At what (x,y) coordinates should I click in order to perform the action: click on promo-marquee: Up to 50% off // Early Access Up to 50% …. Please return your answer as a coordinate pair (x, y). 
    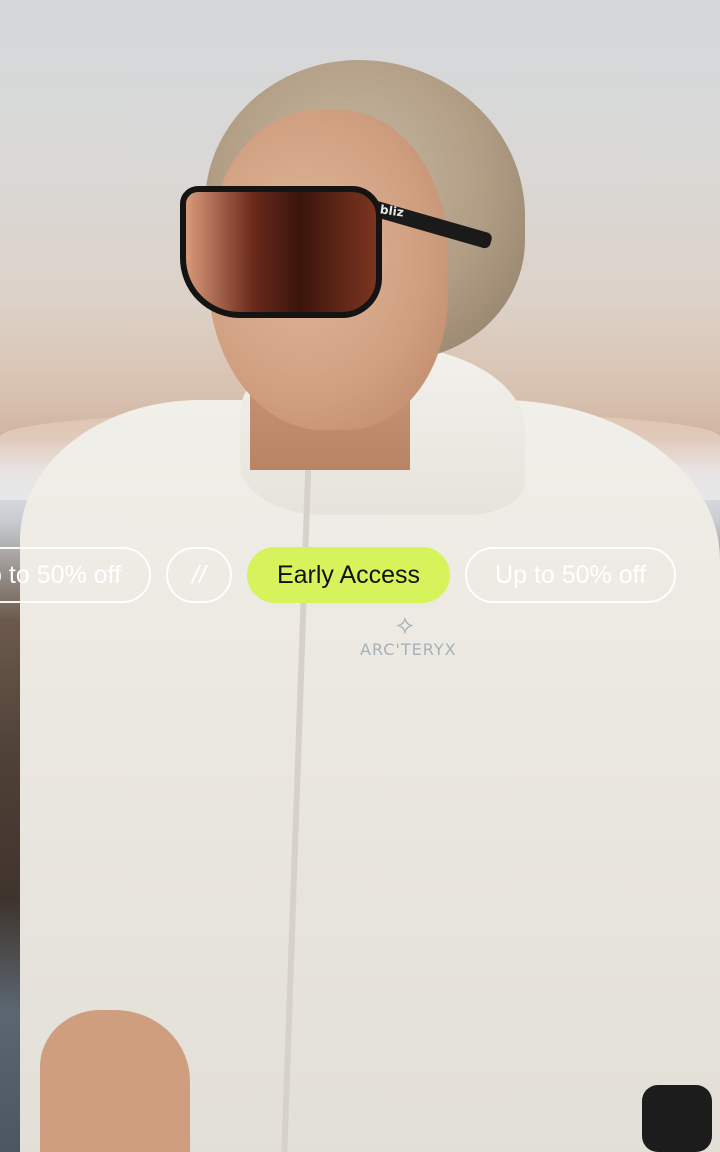
    Looking at the image, I should click on (360, 575).